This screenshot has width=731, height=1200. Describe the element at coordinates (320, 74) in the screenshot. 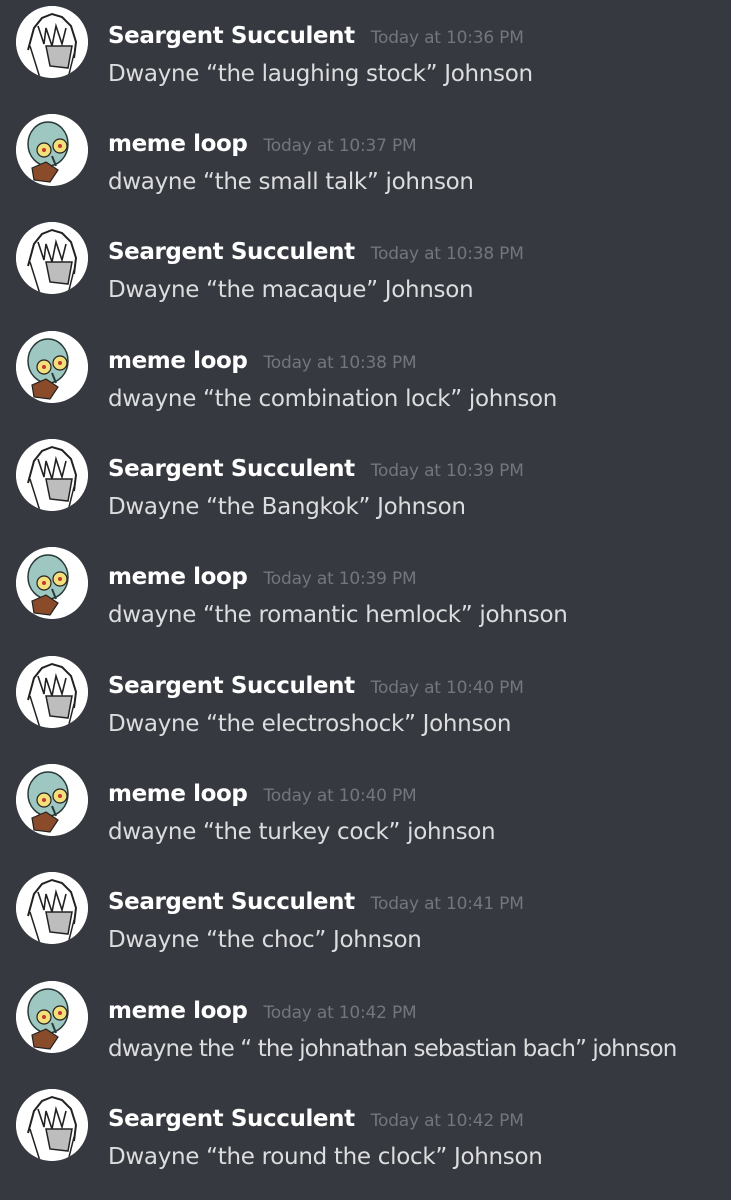

I see `message-text: Dwayne “the laughing stock” Johnson` at that location.